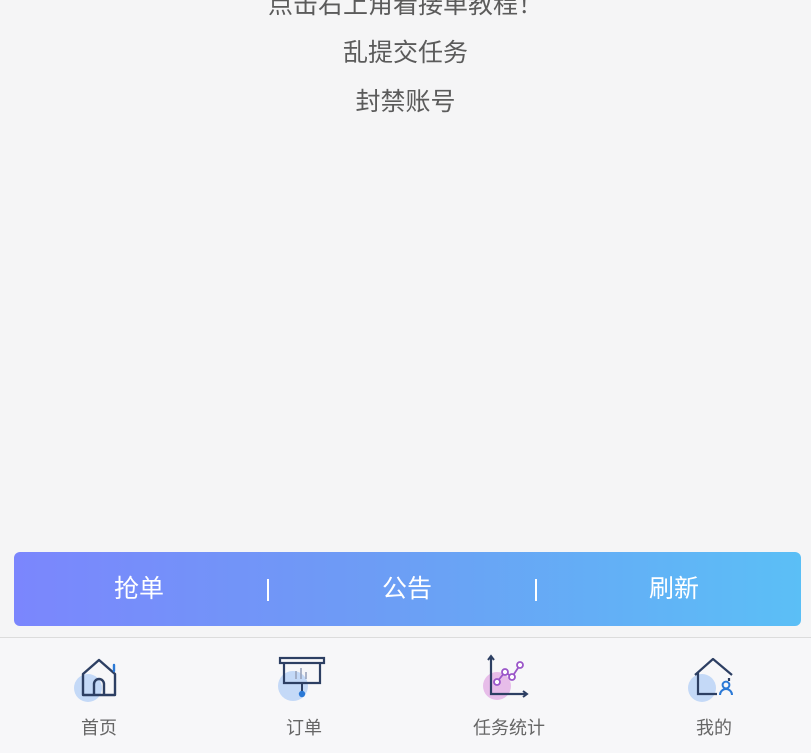 This screenshot has height=753, width=811. Describe the element at coordinates (304, 728) in the screenshot. I see `tab-orders-label: 订单` at that location.